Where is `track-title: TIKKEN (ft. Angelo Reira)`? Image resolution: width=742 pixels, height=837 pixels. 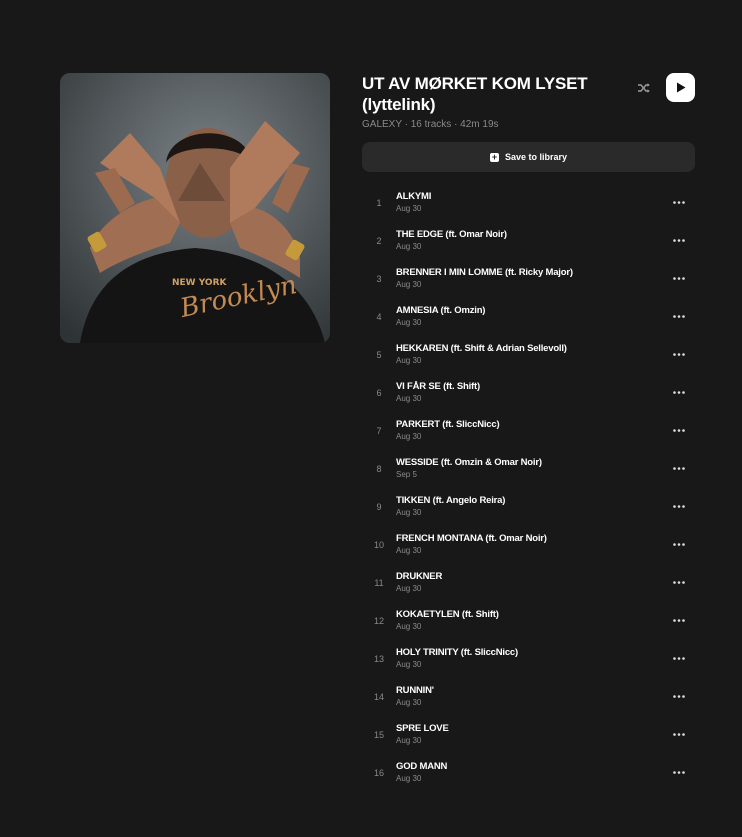
track-title: TIKKEN (ft. Angelo Reira) is located at coordinates (451, 500).